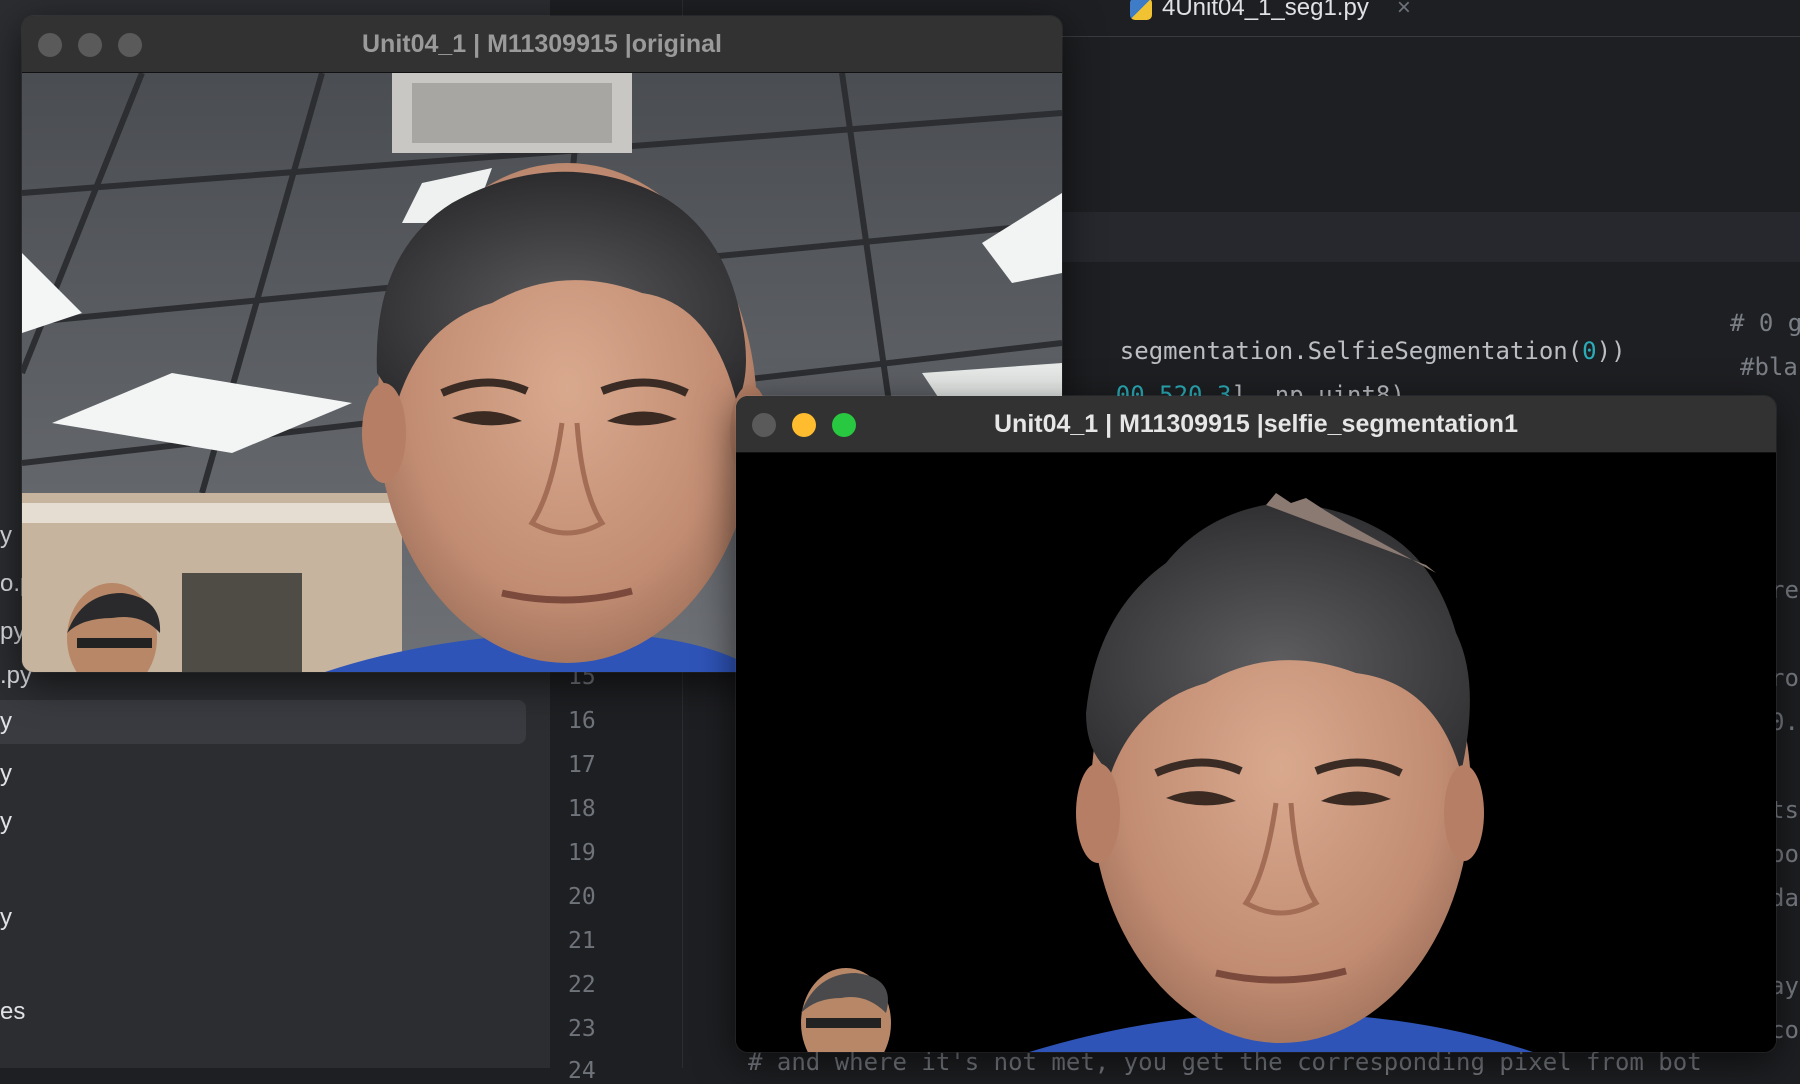 The image size is (1800, 1084). I want to click on sidebar-file-label: es, so click(13, 1011).